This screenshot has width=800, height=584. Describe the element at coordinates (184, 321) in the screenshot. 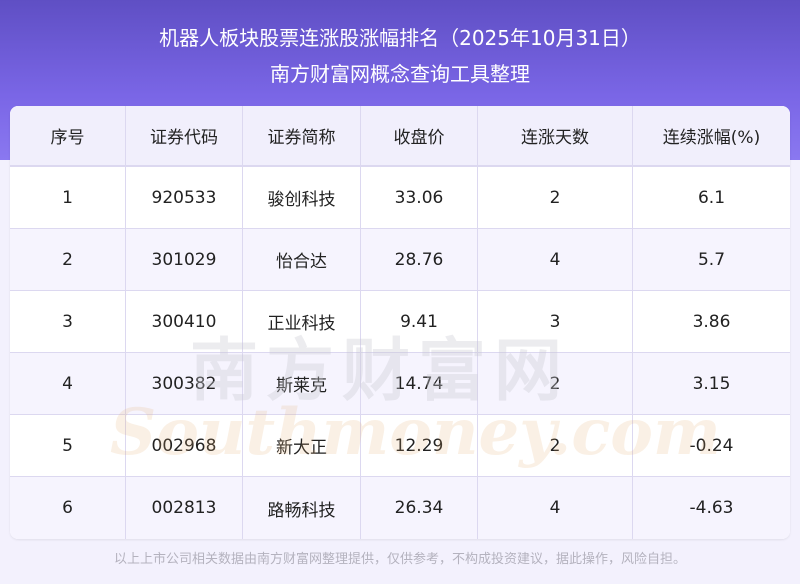

I see `table-cell: 300410` at that location.